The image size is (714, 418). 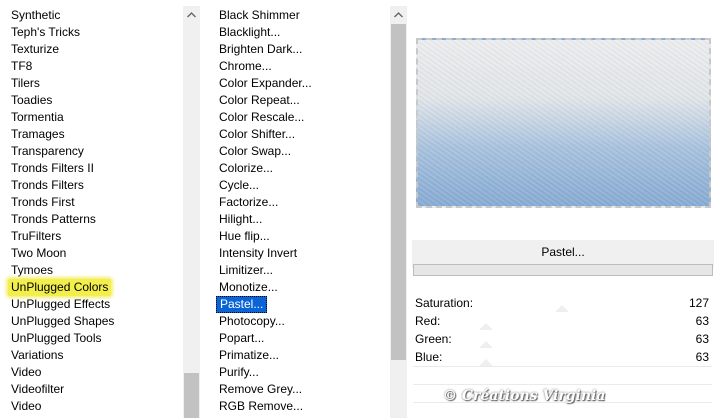 What do you see at coordinates (398, 192) in the screenshot?
I see `filter-scrollbar-thumb` at bounding box center [398, 192].